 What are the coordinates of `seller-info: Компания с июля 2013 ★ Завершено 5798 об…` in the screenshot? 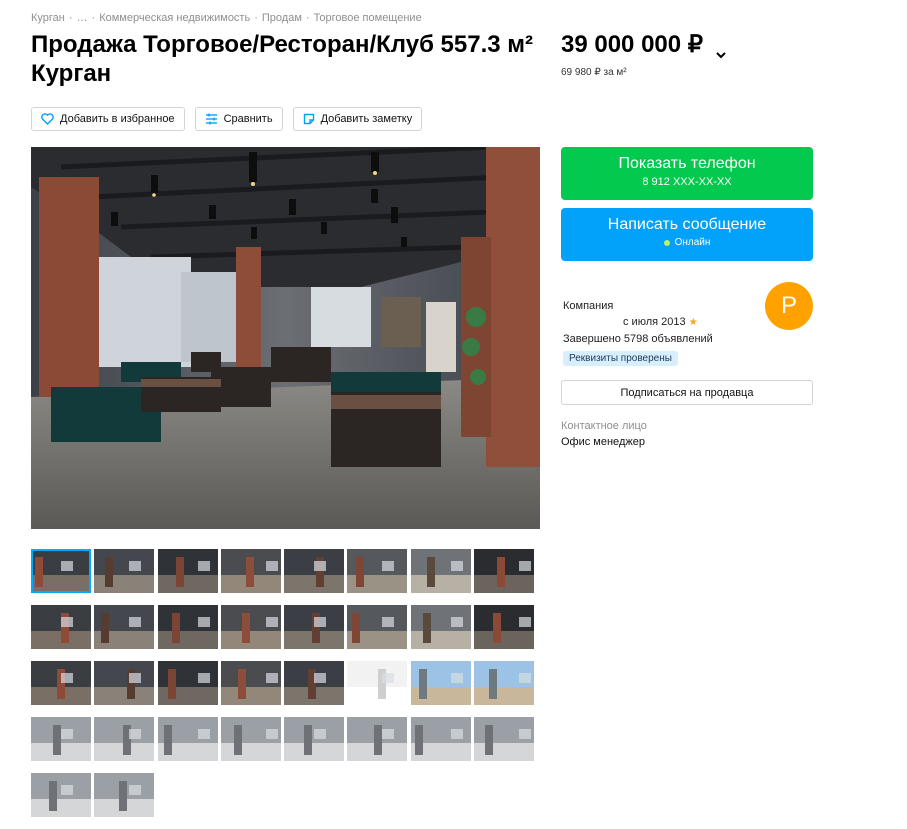 It's located at (638, 332).